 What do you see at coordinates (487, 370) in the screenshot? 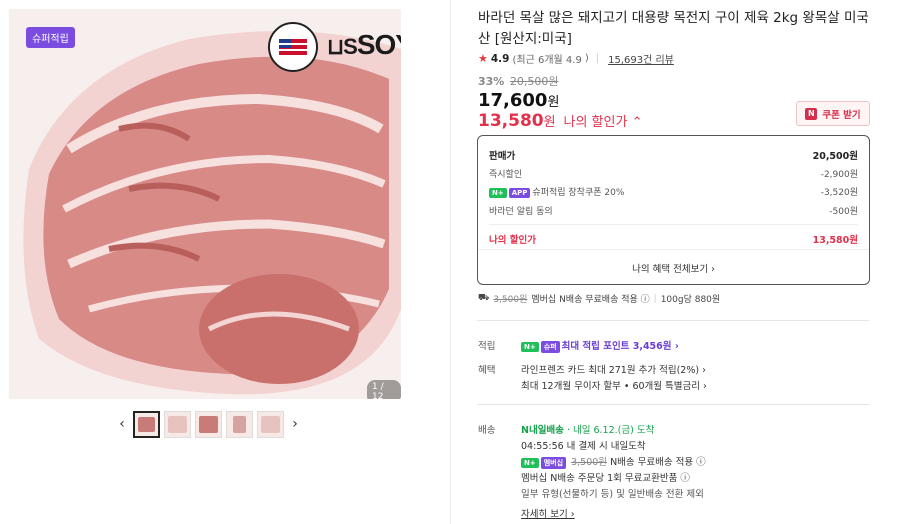
I see `benefits-label: 혜택` at bounding box center [487, 370].